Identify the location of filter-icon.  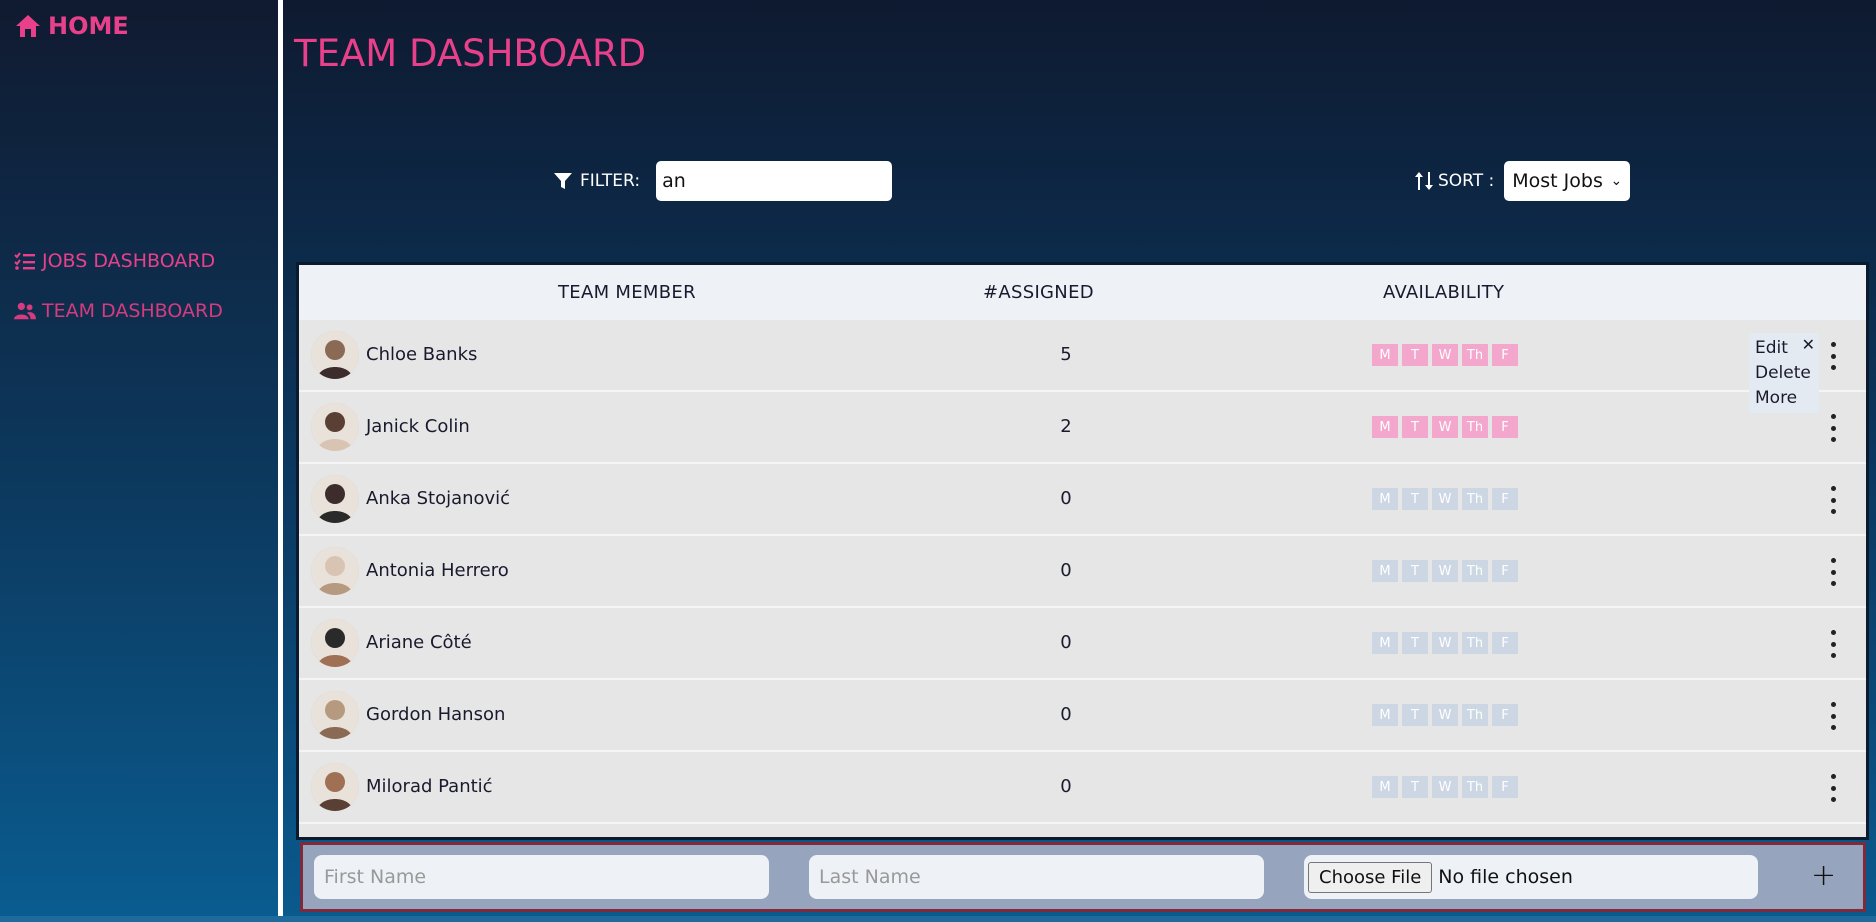
(563, 180).